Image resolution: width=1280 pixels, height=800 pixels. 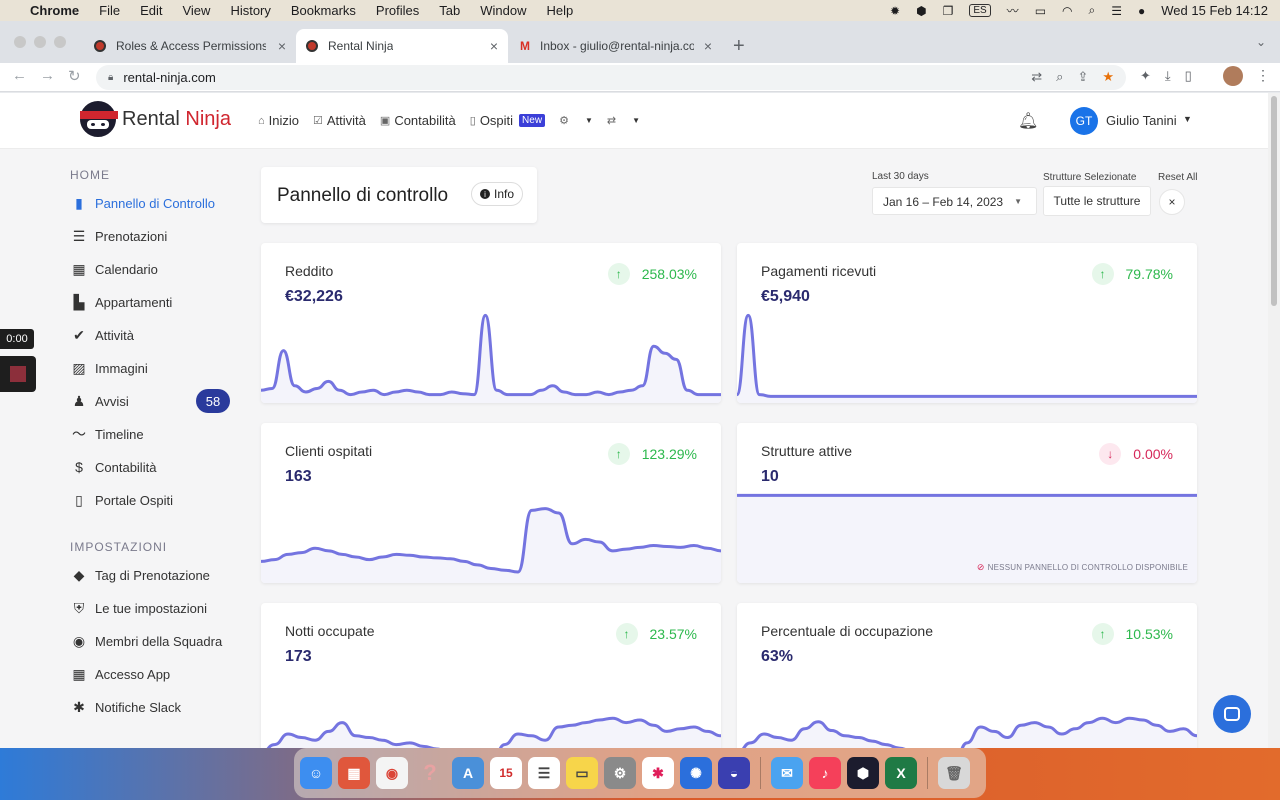 I want to click on search-icon: ⌕, so click(x=1092, y=10).